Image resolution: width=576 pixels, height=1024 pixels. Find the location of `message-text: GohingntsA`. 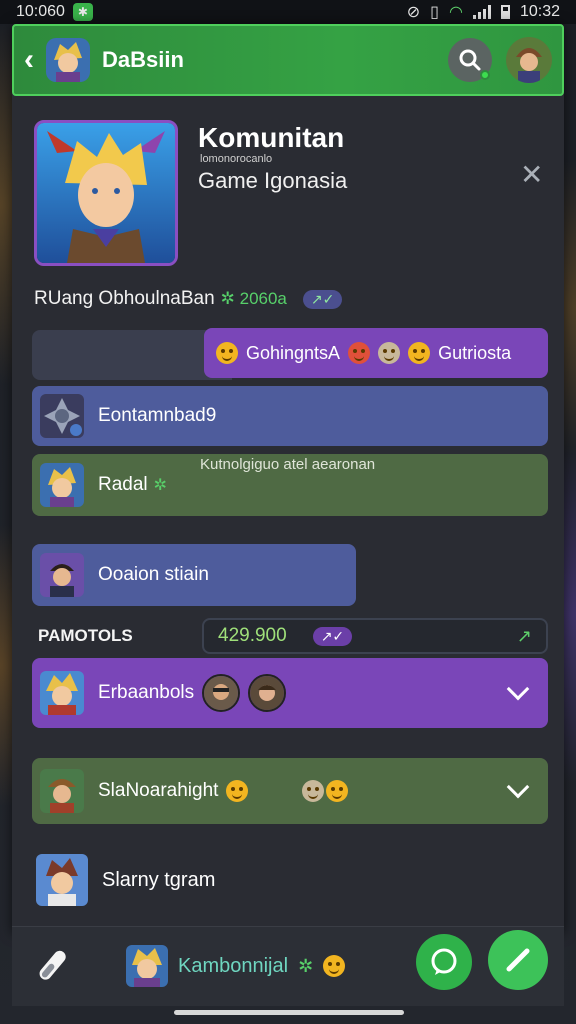

message-text: GohingntsA is located at coordinates (293, 352).